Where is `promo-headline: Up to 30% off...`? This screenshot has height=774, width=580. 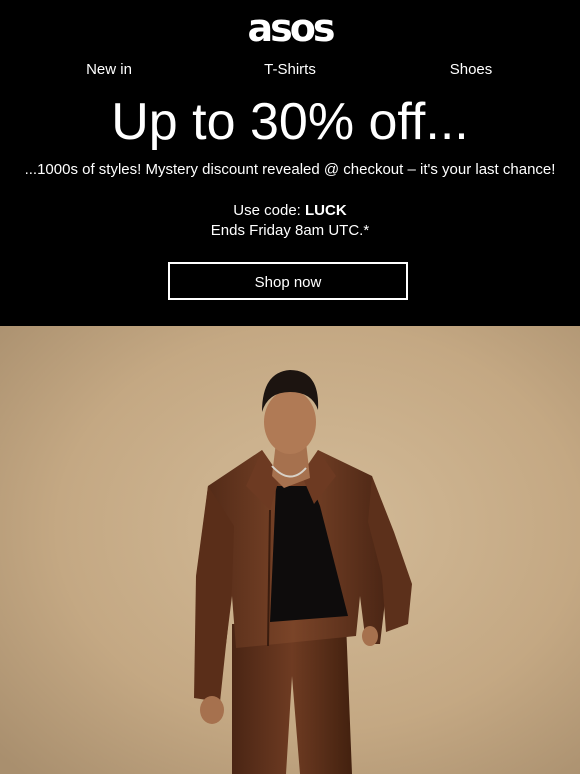
promo-headline: Up to 30% off... is located at coordinates (290, 122).